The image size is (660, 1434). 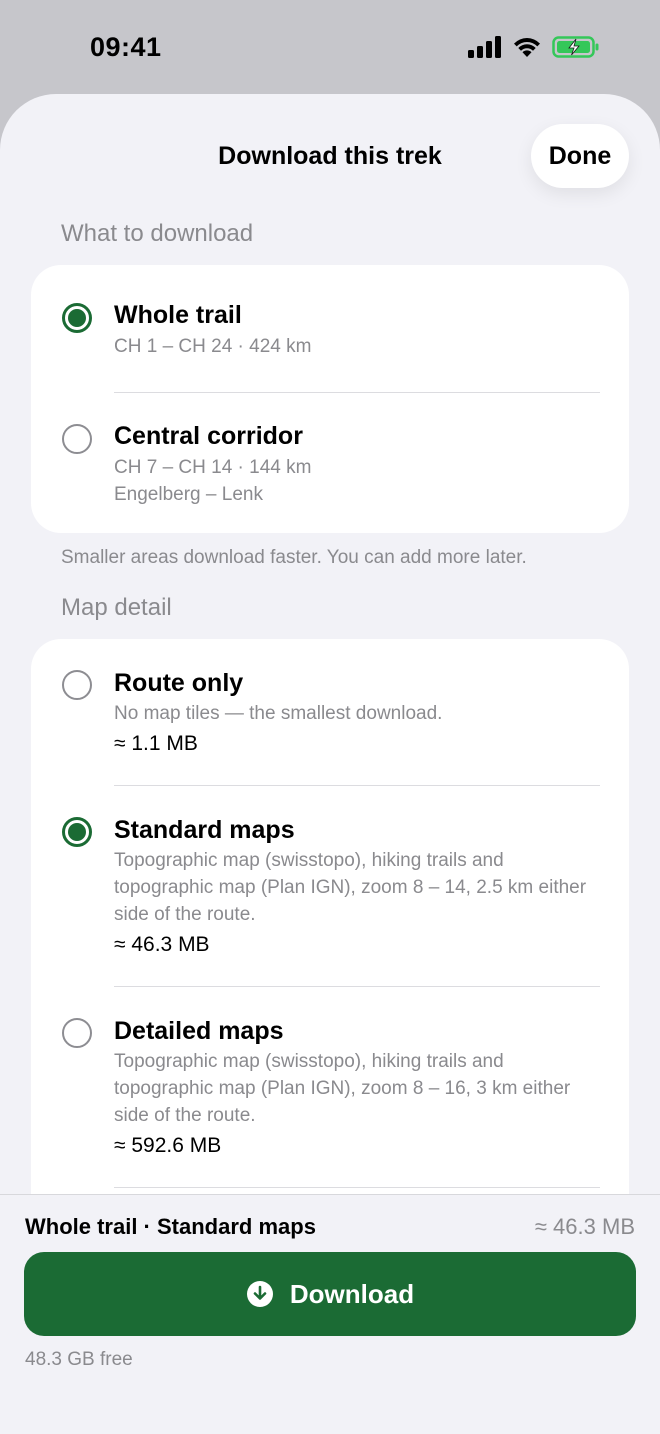 What do you see at coordinates (259, 1294) in the screenshot?
I see `download-circle-icon` at bounding box center [259, 1294].